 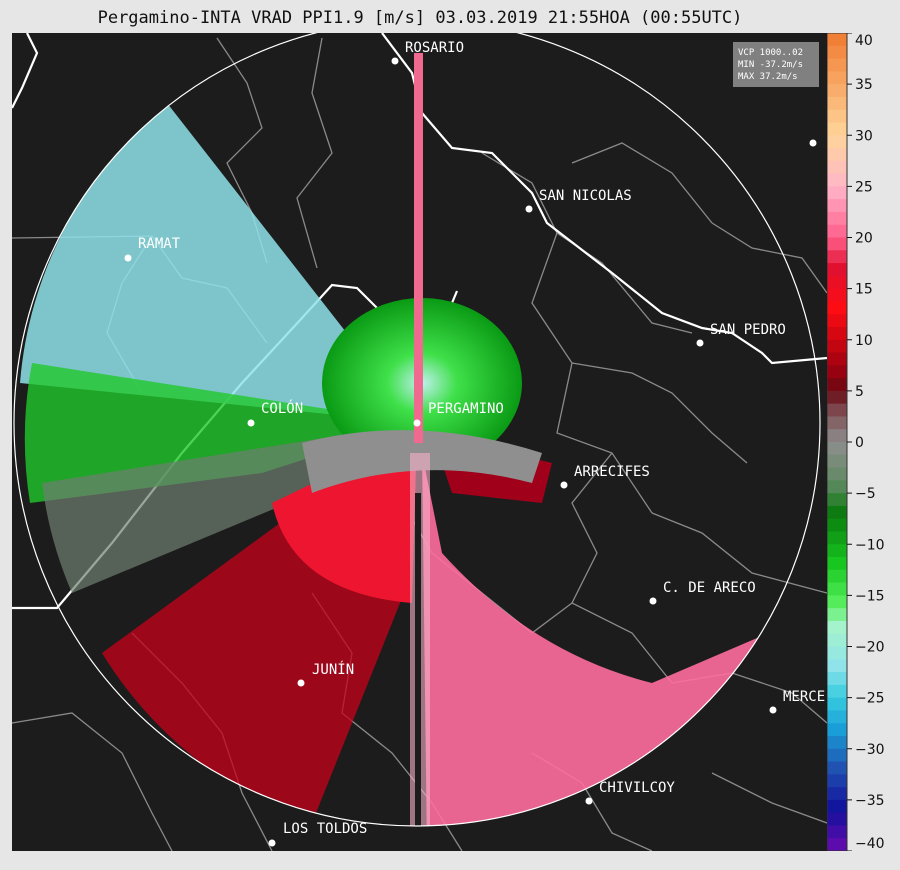 What do you see at coordinates (128, 258) in the screenshot?
I see `city-dot-ramat` at bounding box center [128, 258].